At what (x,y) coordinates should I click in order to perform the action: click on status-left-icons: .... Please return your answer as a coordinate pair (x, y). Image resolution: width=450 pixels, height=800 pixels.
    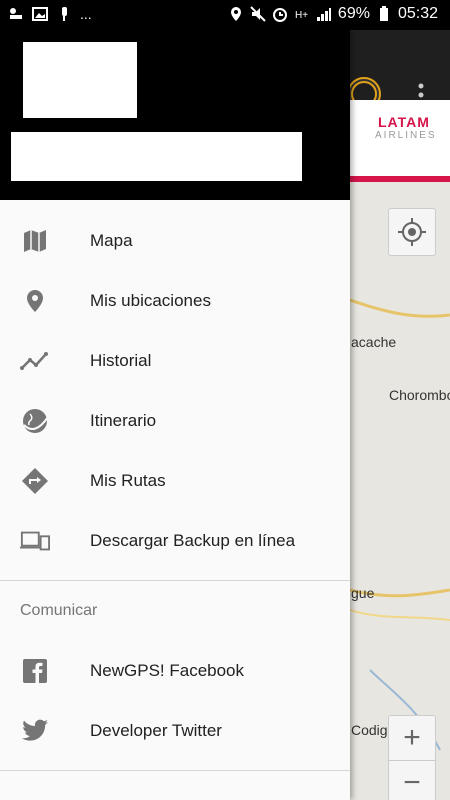
    Looking at the image, I should click on (50, 14).